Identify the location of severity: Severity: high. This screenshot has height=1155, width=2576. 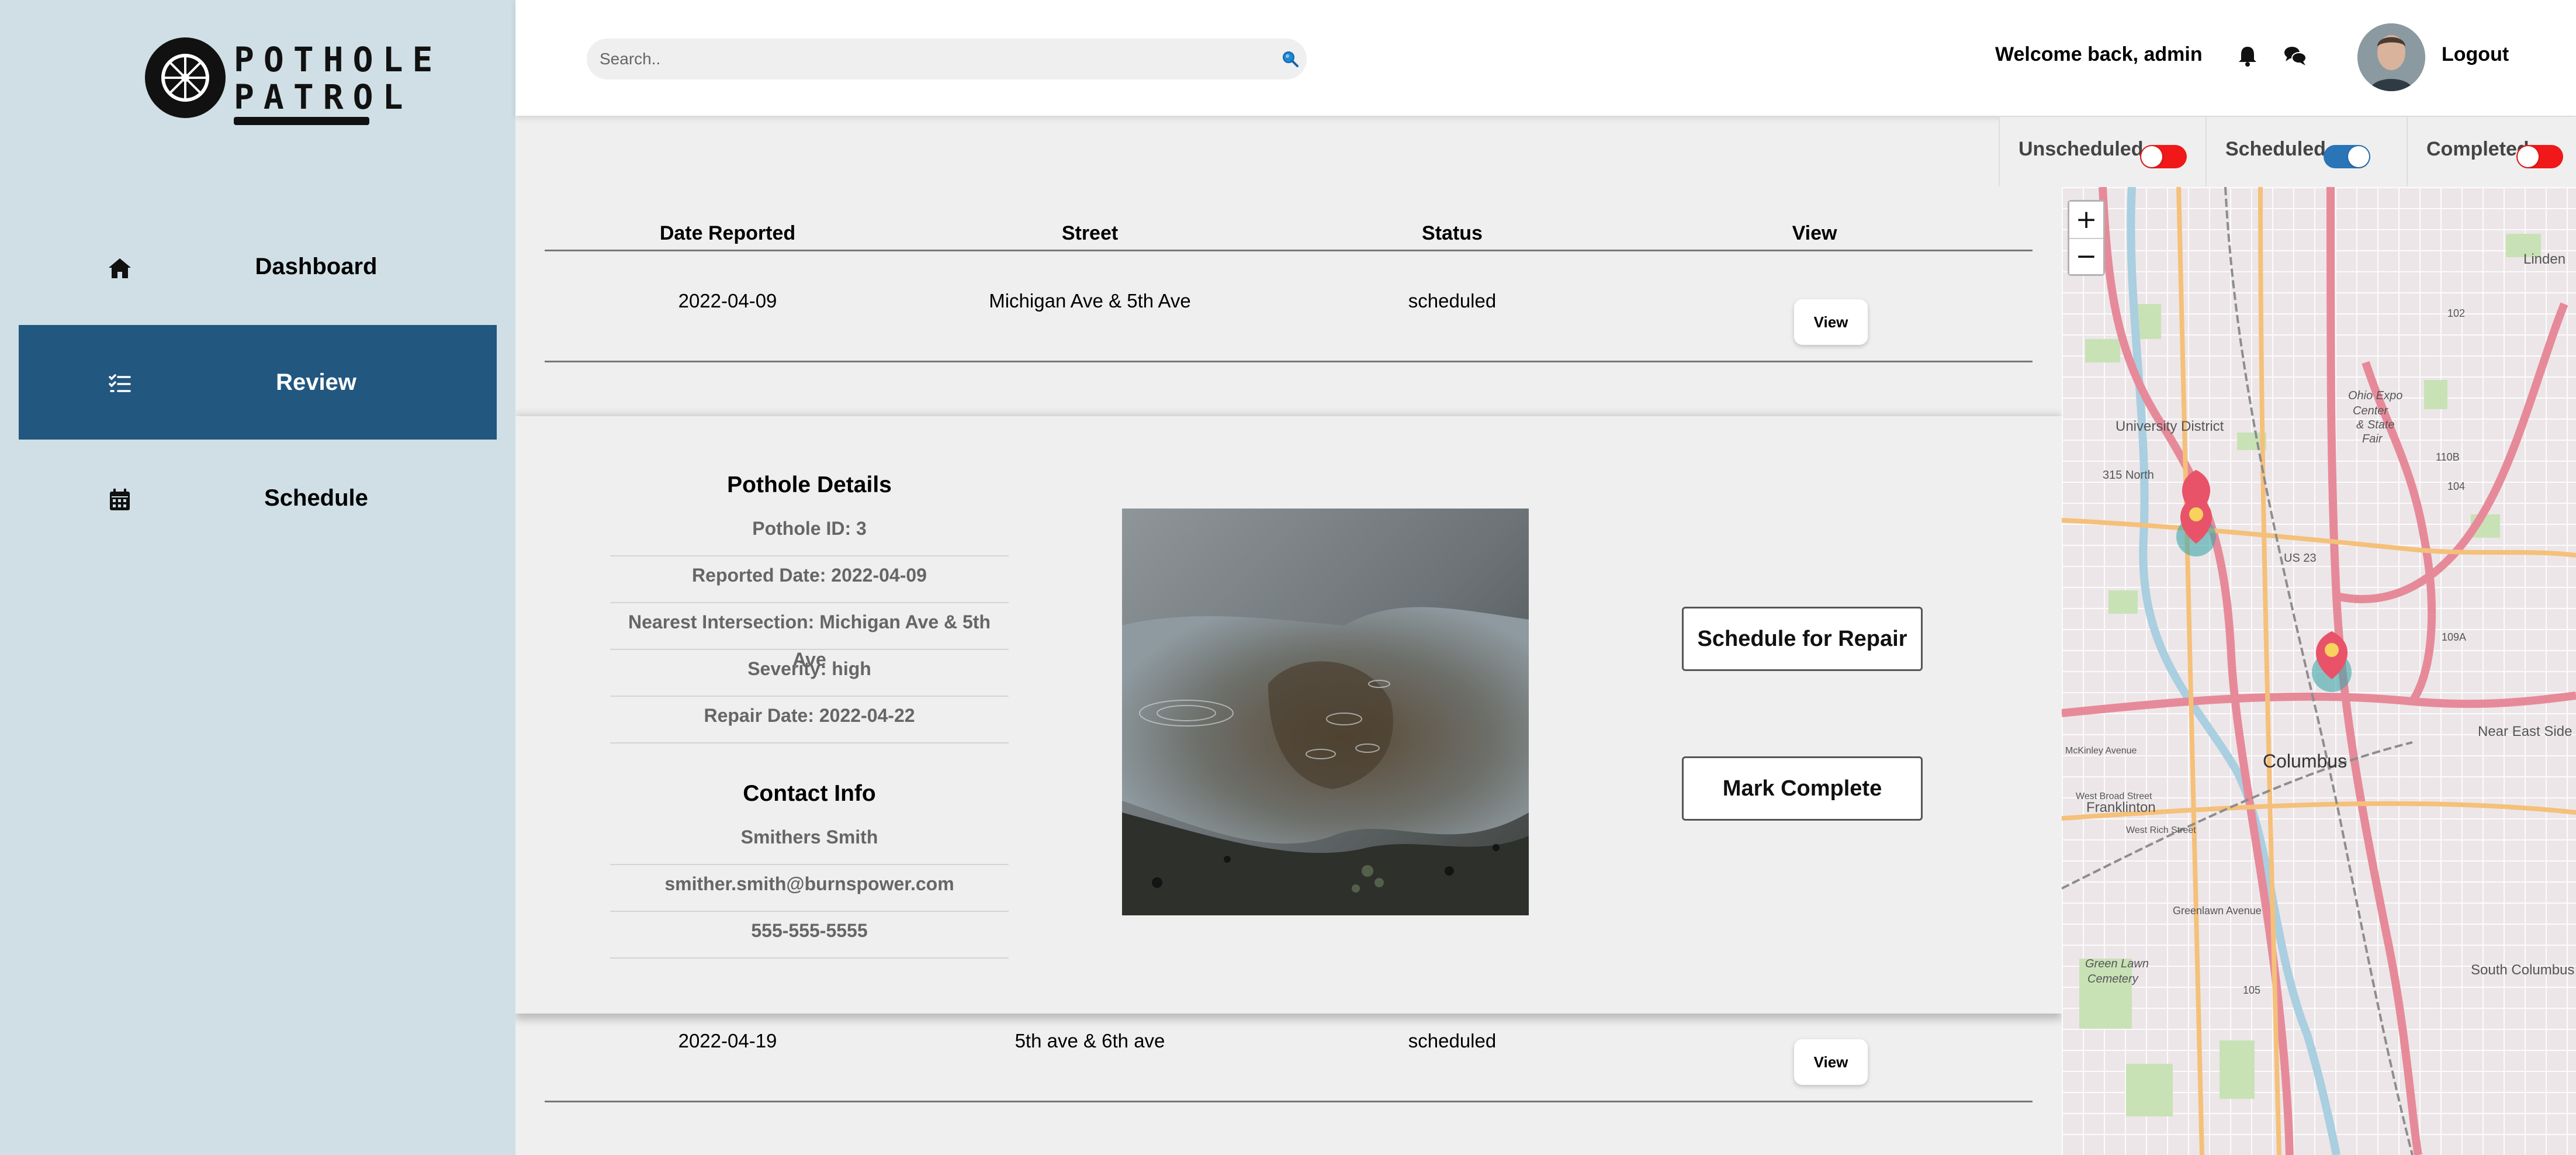
(809, 673).